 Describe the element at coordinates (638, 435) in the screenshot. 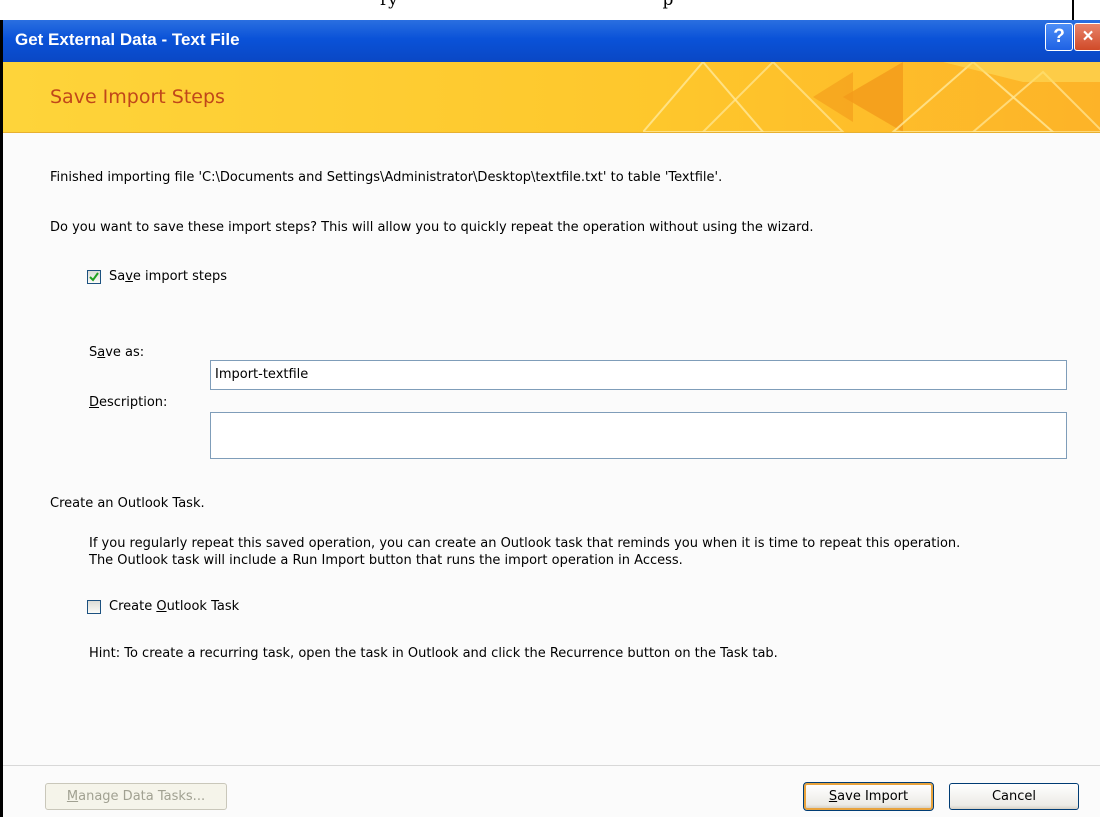

I see `description-input` at that location.